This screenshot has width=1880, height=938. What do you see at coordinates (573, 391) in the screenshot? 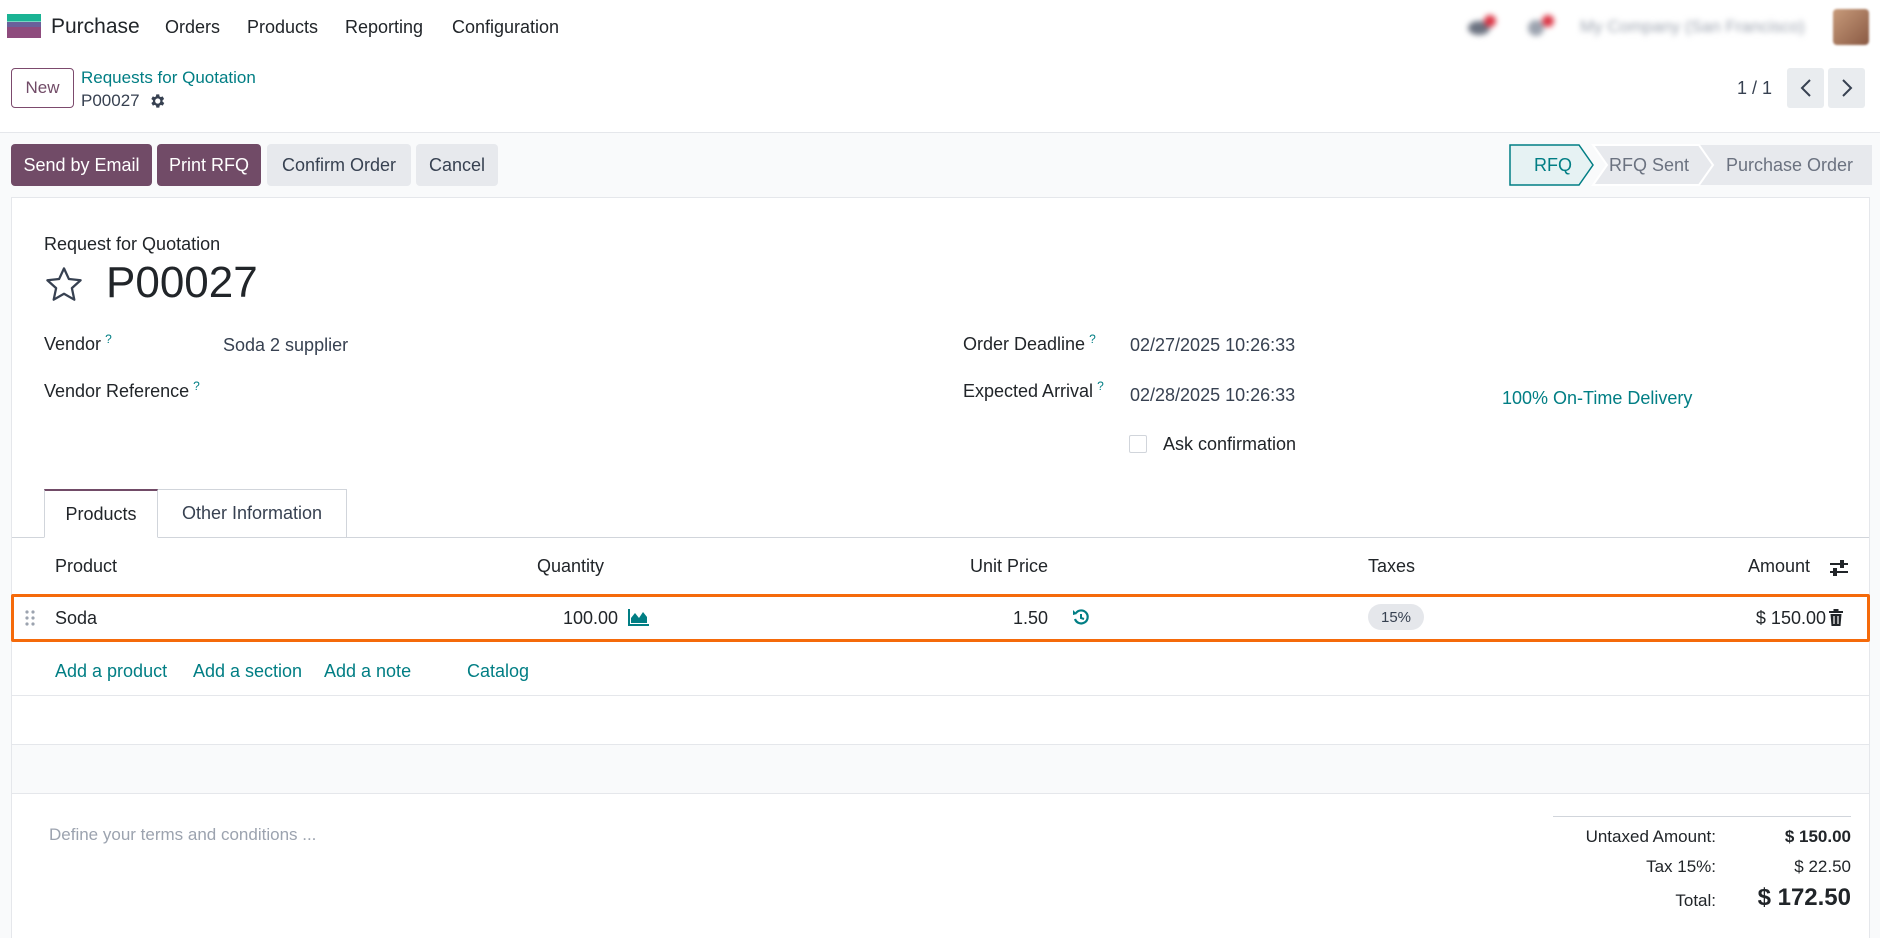
I see `vendor-reference-field` at bounding box center [573, 391].